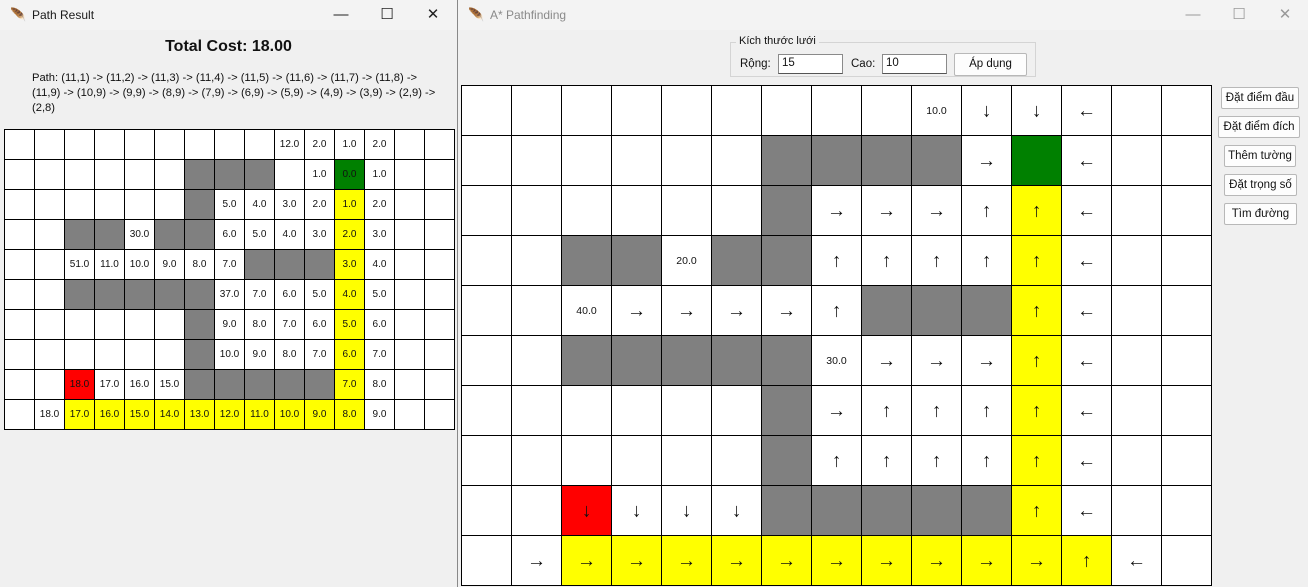 Image resolution: width=1308 pixels, height=587 pixels. What do you see at coordinates (810, 64) in the screenshot?
I see `width-input: 15` at bounding box center [810, 64].